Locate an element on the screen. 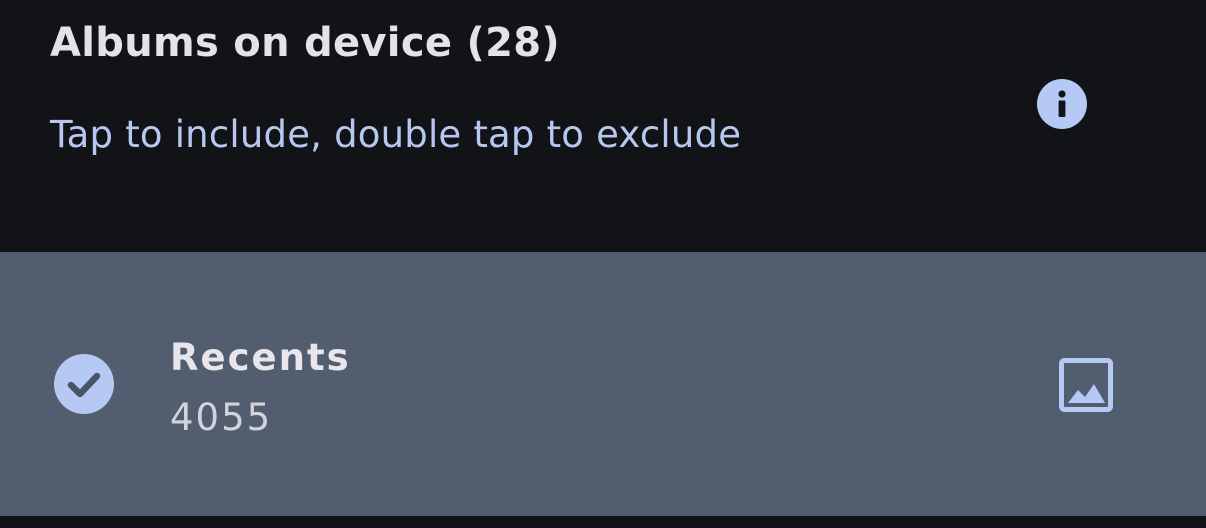  selected-check-button is located at coordinates (84, 384).